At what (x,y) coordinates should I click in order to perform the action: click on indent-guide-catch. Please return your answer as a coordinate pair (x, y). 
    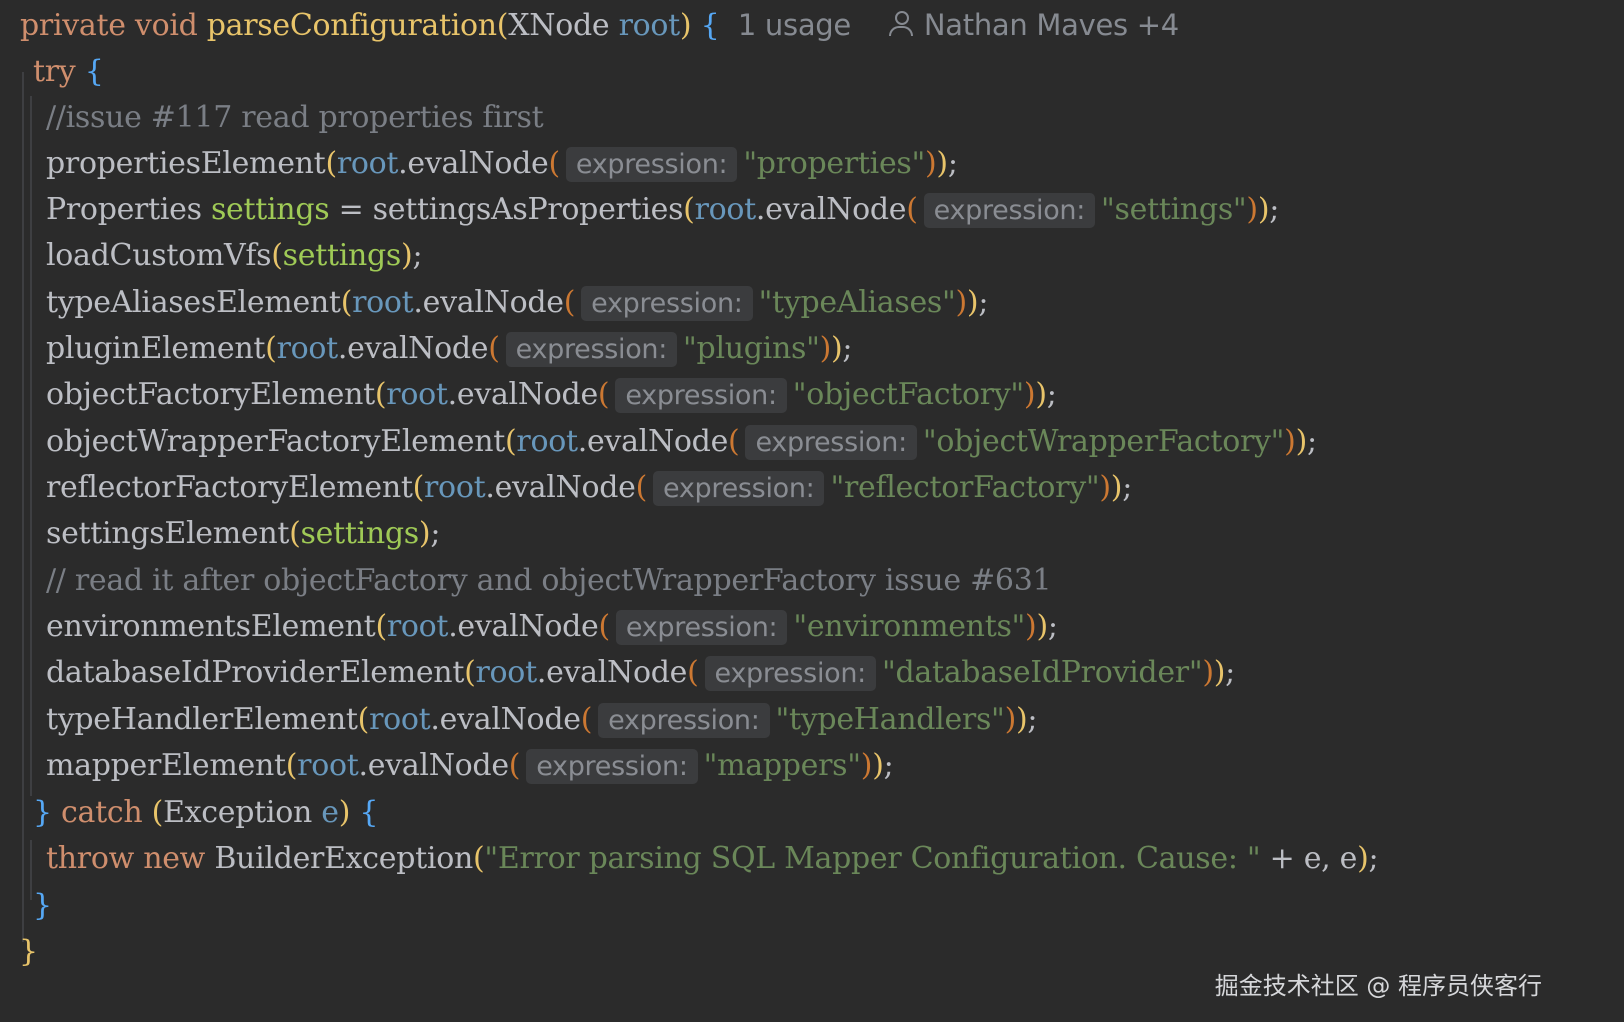
    Looking at the image, I should click on (31, 870).